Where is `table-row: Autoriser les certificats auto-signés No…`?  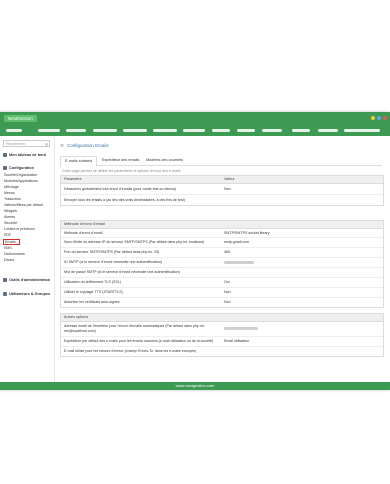
table-row: Autoriser les certificats auto-signés No… is located at coordinates (222, 302).